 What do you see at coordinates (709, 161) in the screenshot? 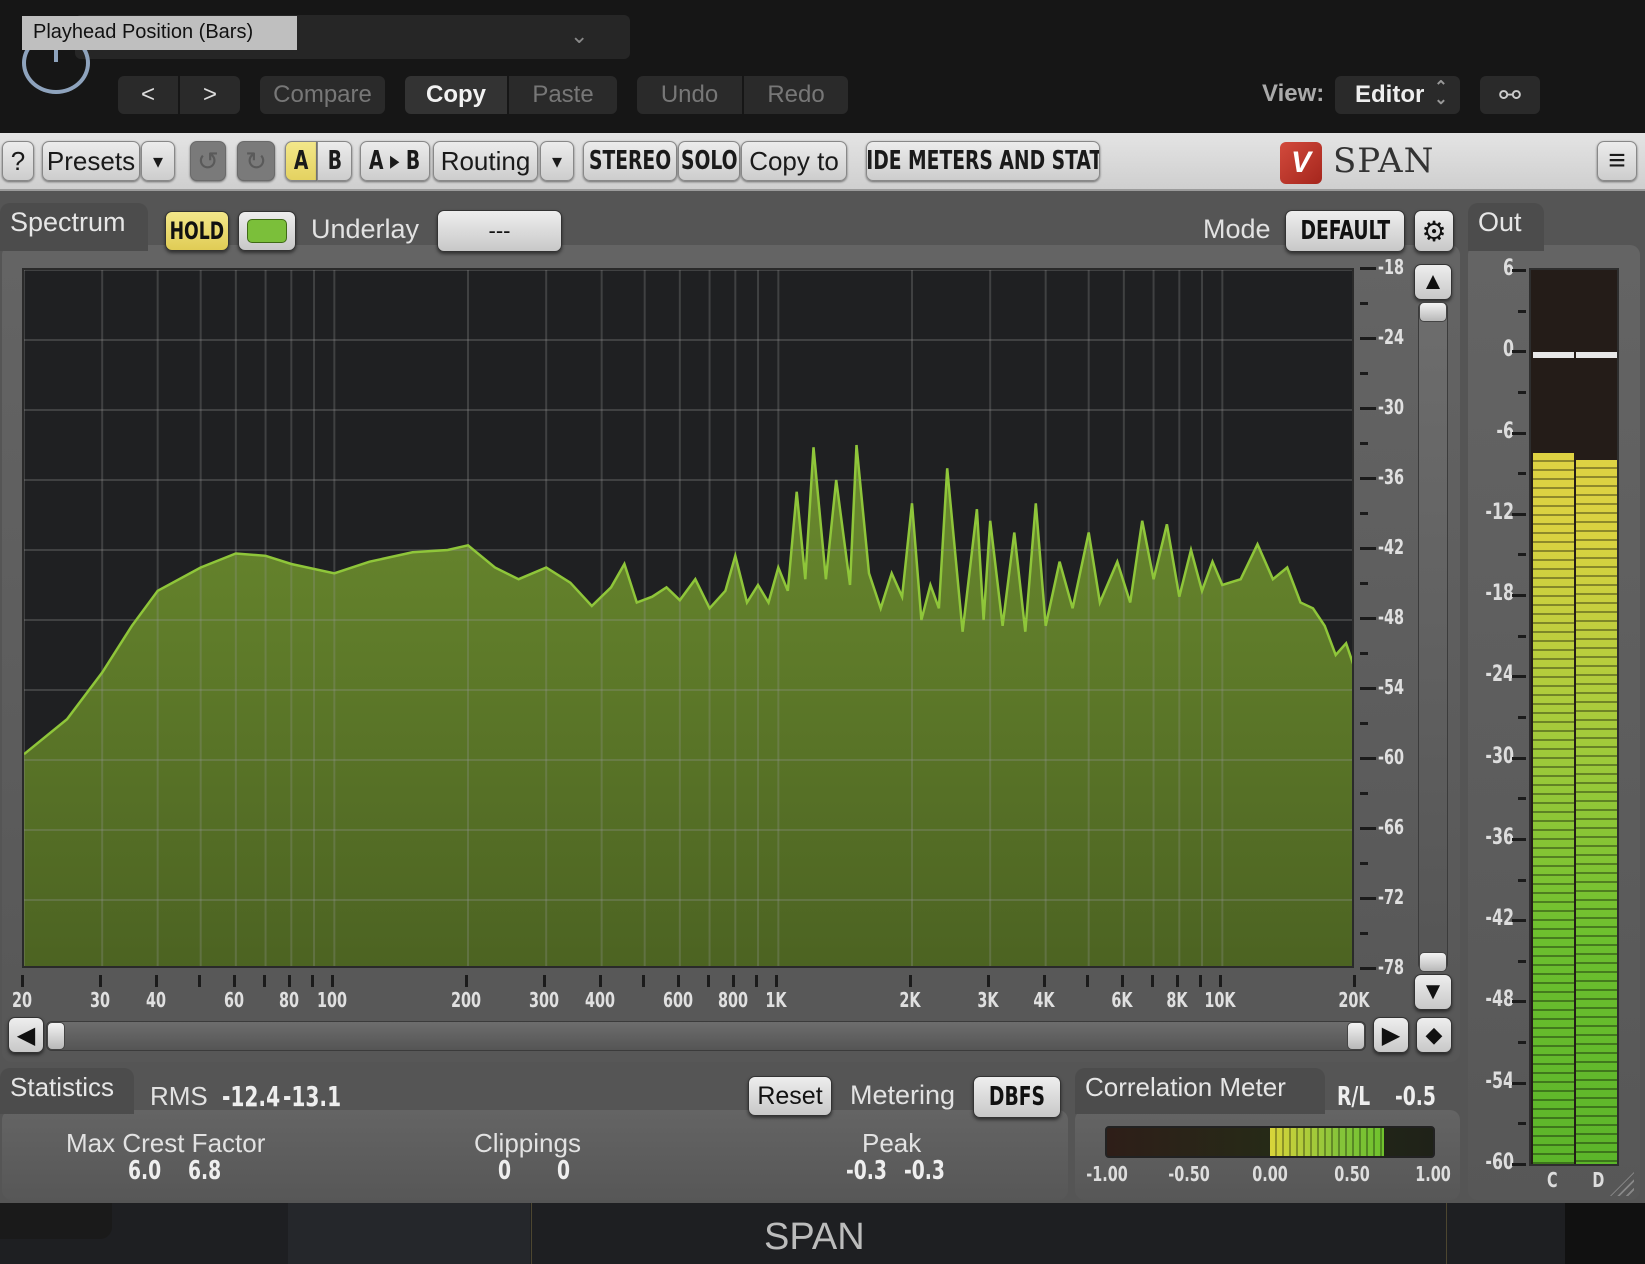
I see `solo-button: SOLO` at bounding box center [709, 161].